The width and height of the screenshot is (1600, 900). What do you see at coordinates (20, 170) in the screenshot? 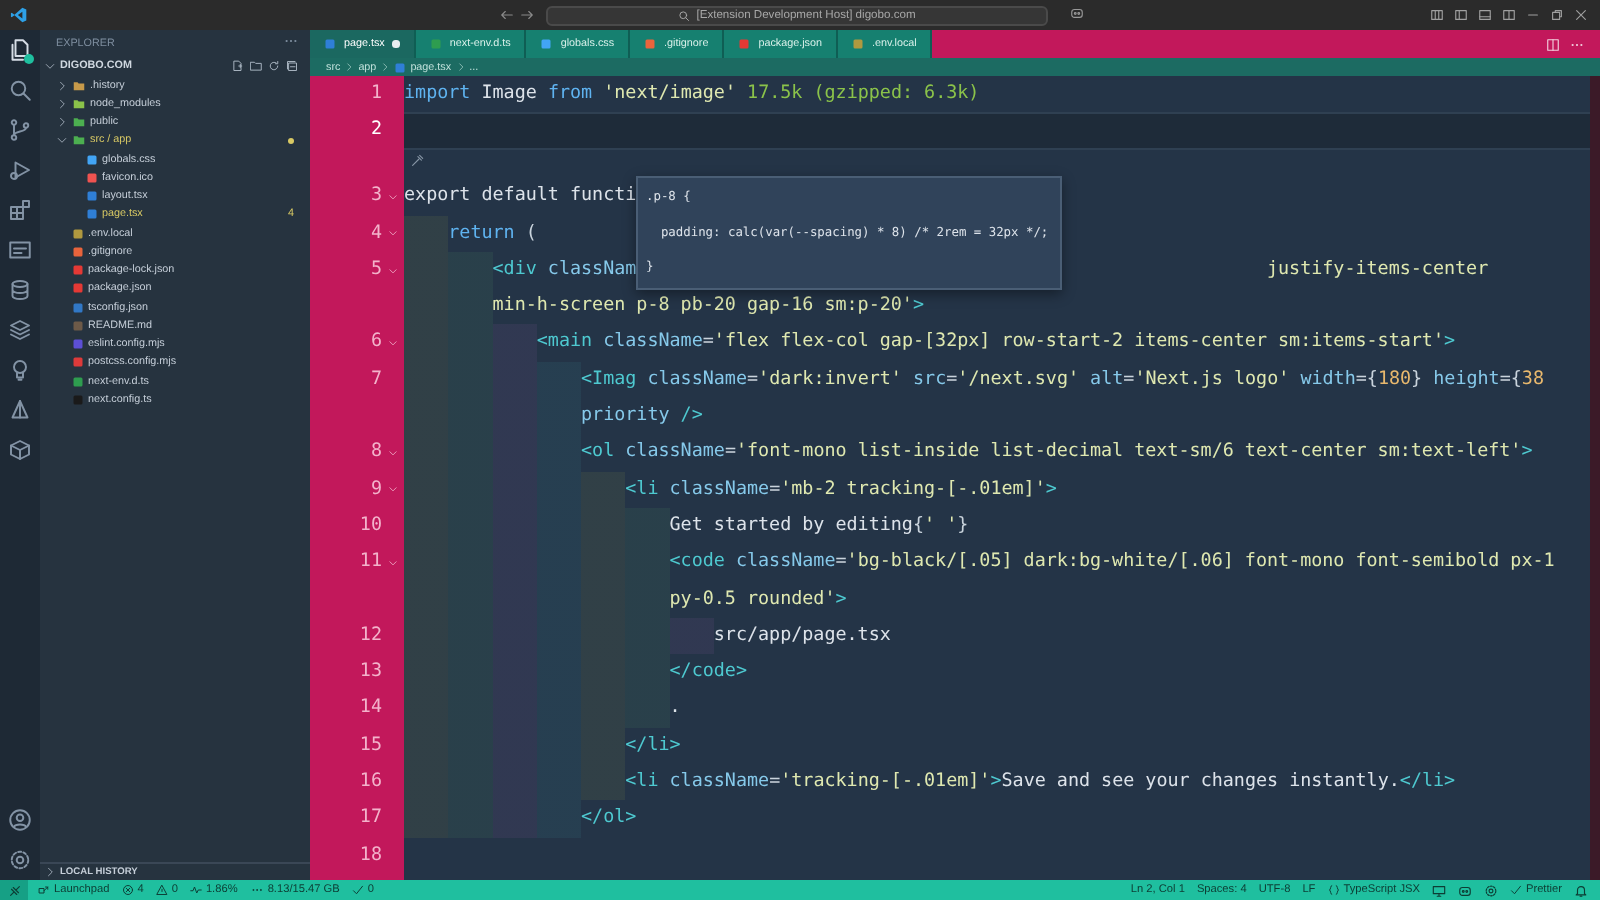
I see `run-debug-icon` at bounding box center [20, 170].